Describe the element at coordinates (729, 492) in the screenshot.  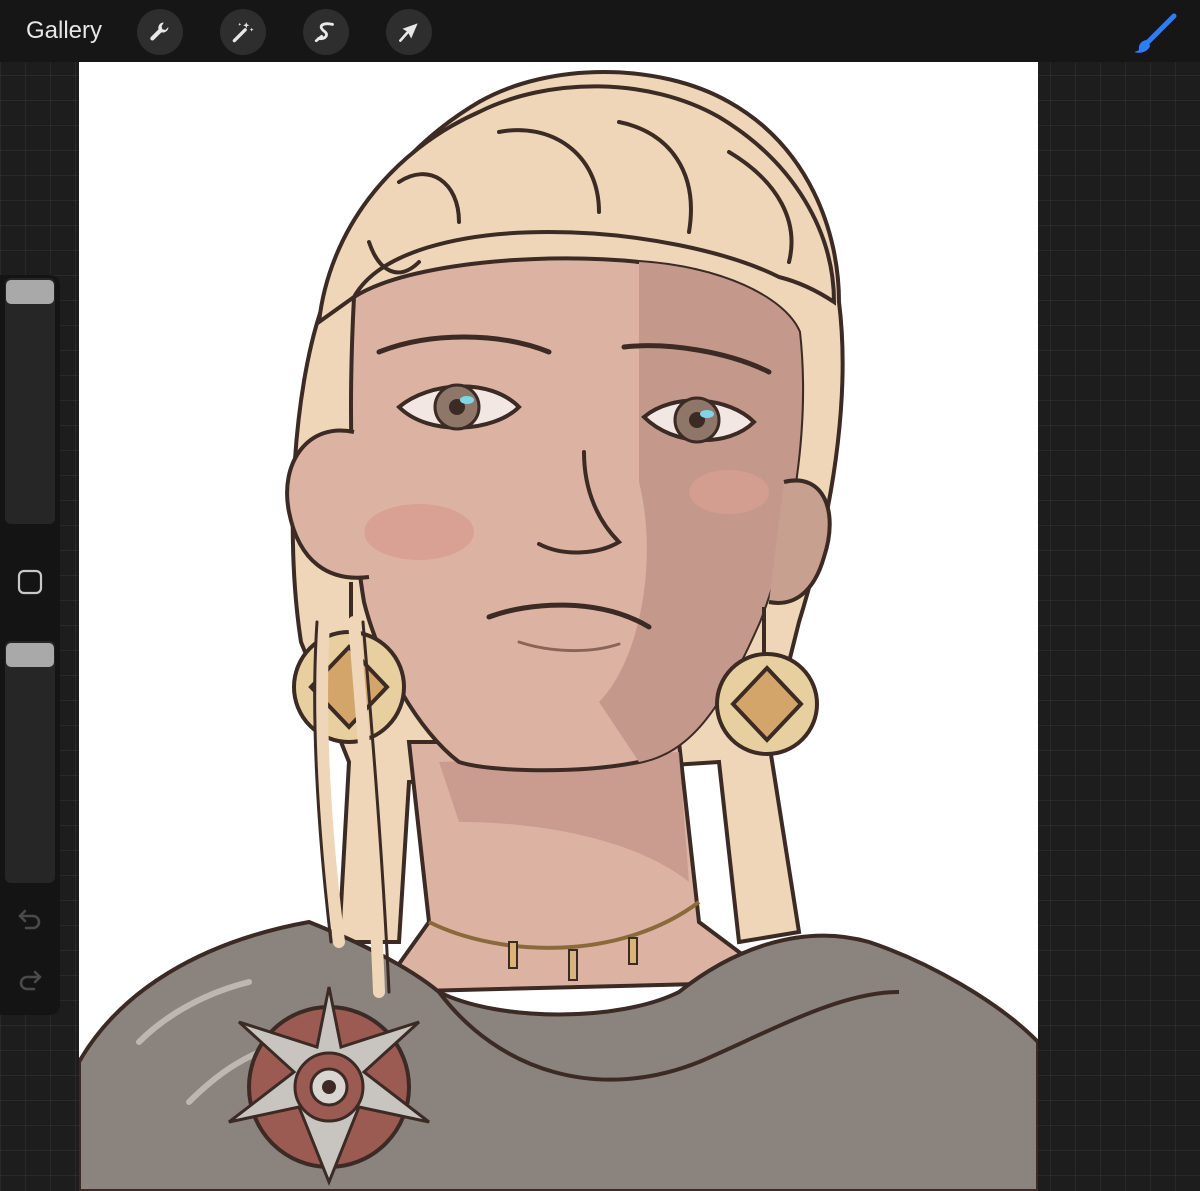
I see `blush-right` at that location.